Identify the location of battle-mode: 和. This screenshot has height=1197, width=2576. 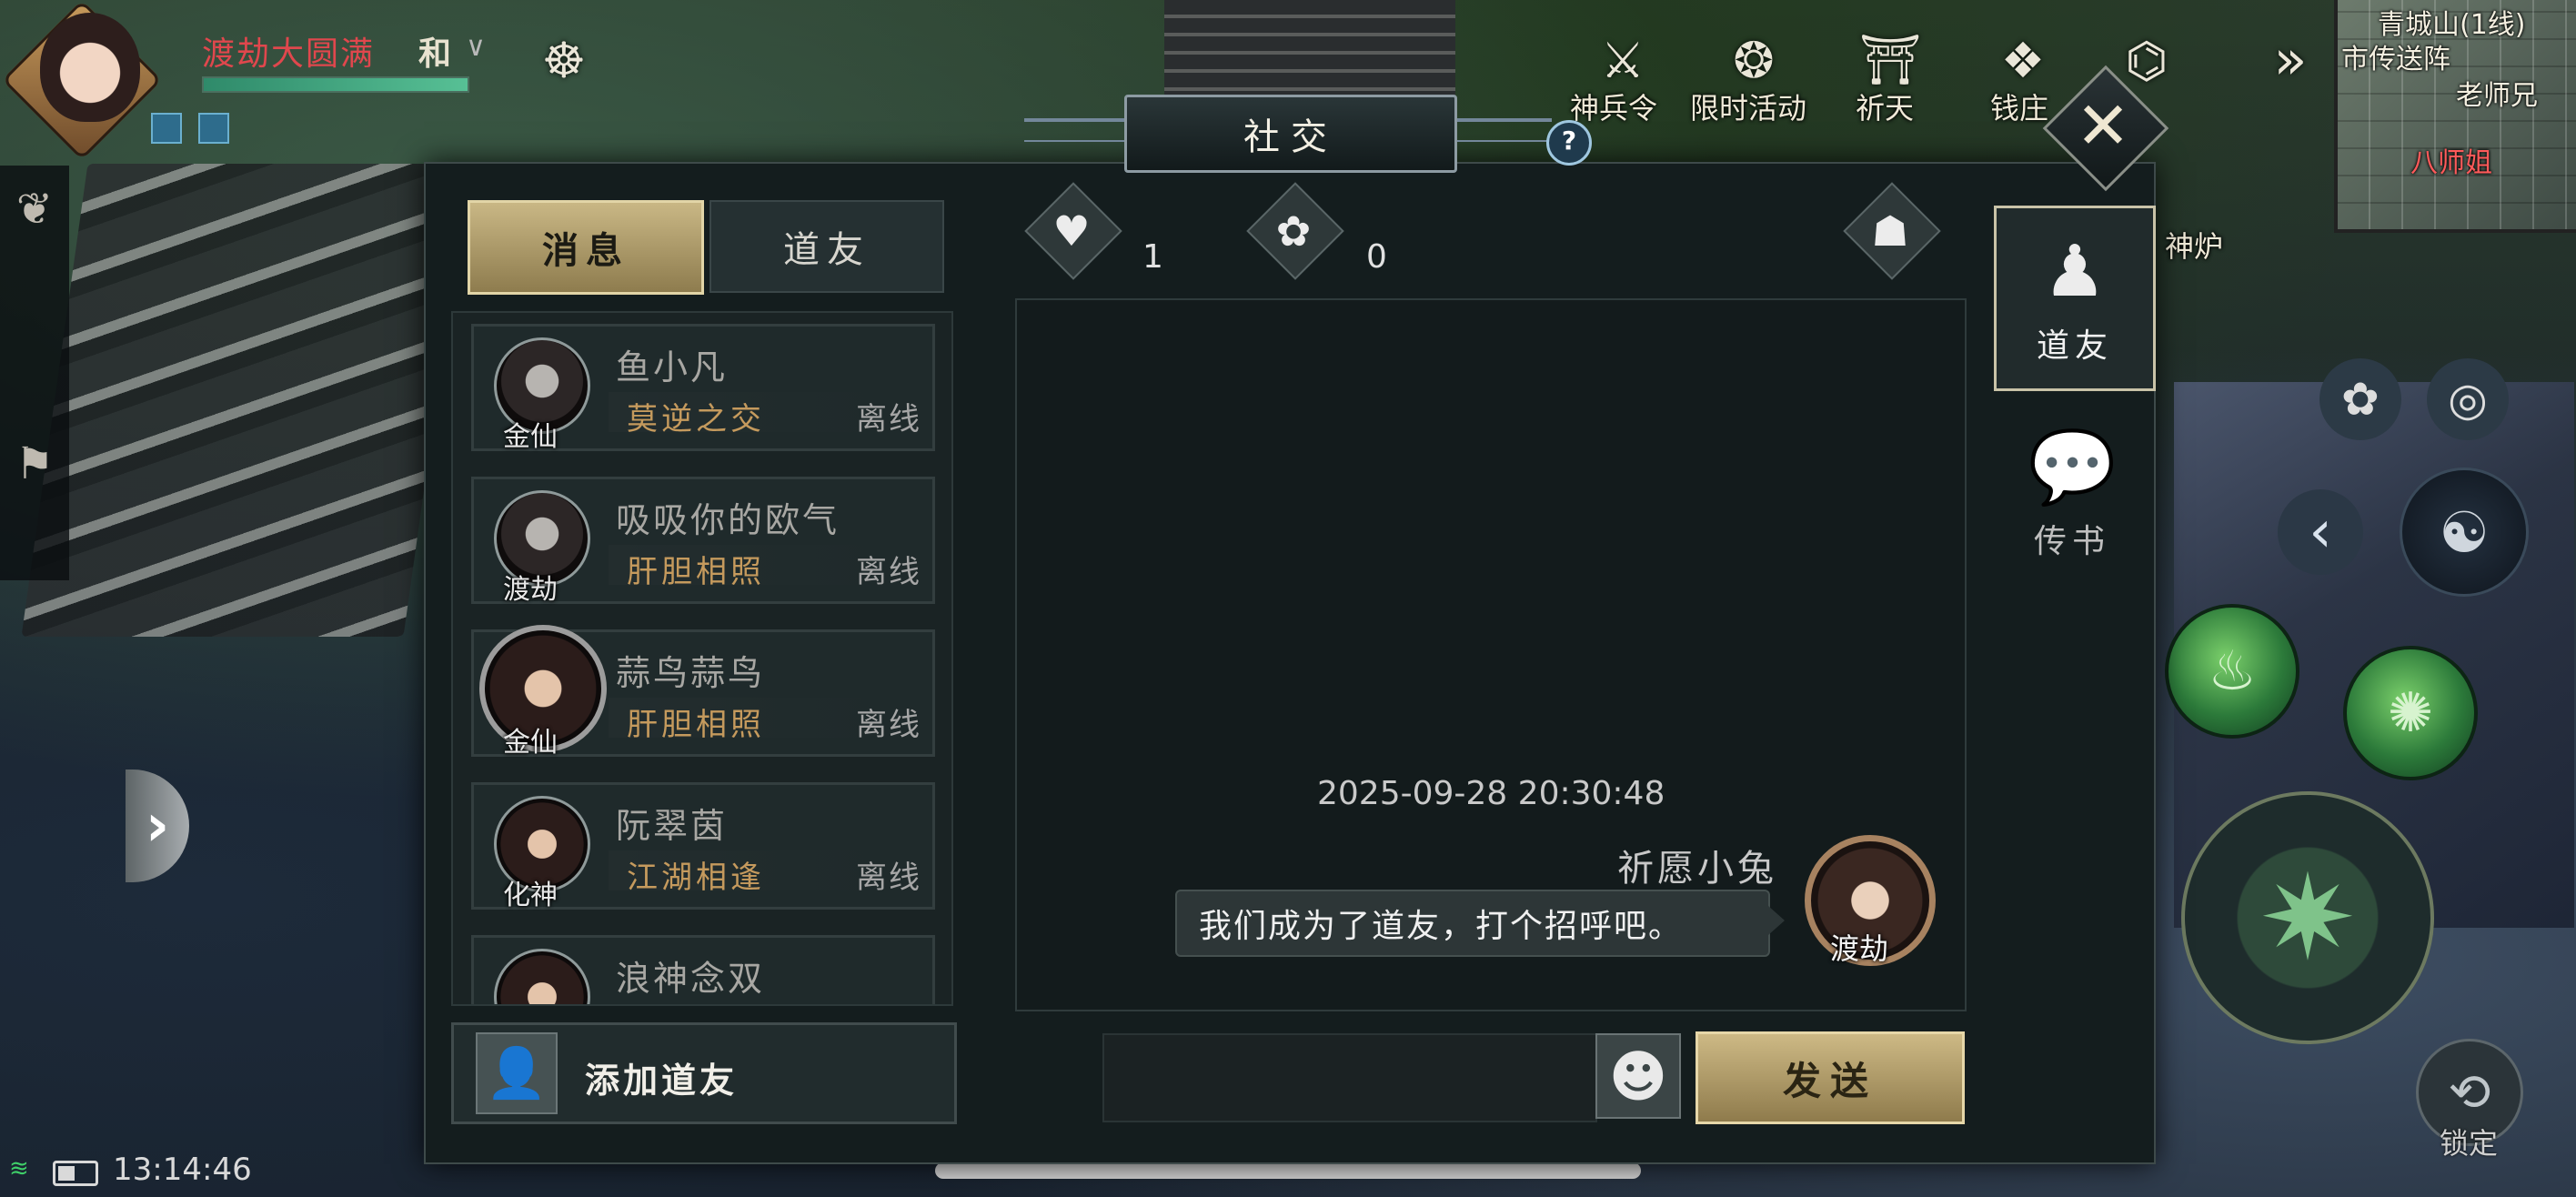
(434, 51).